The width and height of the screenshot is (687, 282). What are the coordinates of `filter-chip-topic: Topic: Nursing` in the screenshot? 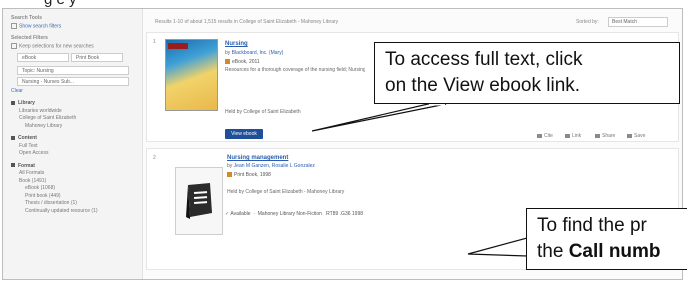 It's located at (73, 70).